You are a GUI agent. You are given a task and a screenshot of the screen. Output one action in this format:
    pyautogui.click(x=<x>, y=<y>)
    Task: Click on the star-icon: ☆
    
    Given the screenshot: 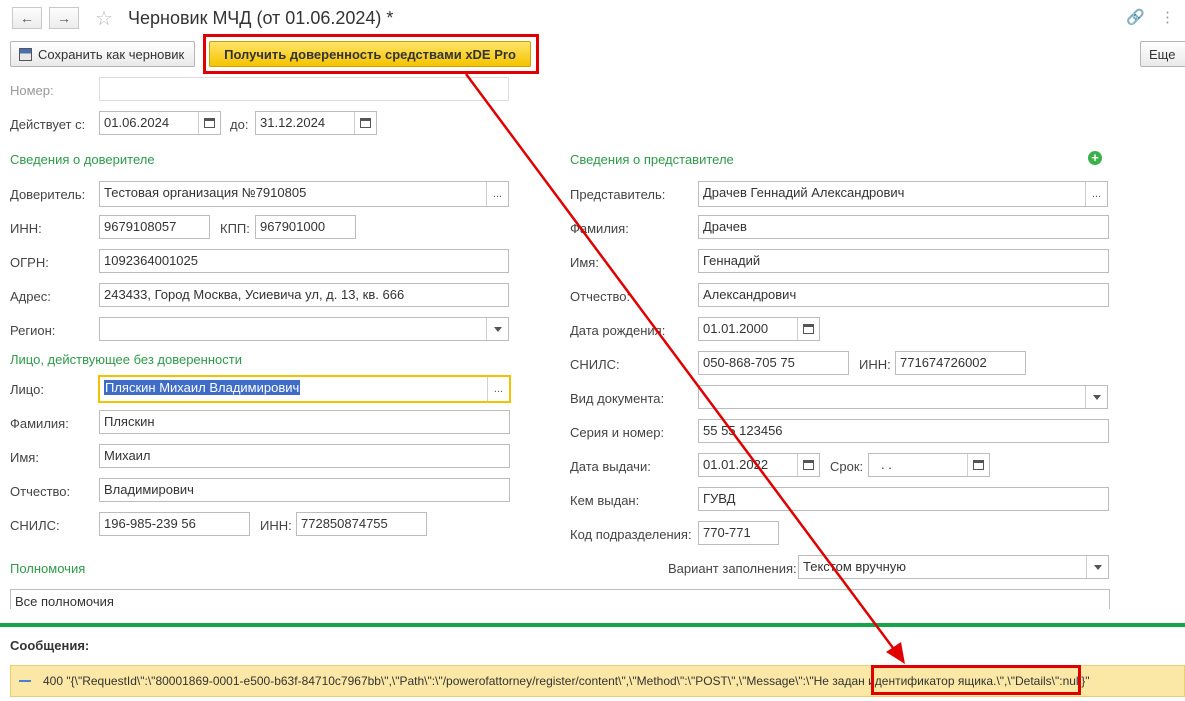 What is the action you would take?
    pyautogui.click(x=104, y=18)
    